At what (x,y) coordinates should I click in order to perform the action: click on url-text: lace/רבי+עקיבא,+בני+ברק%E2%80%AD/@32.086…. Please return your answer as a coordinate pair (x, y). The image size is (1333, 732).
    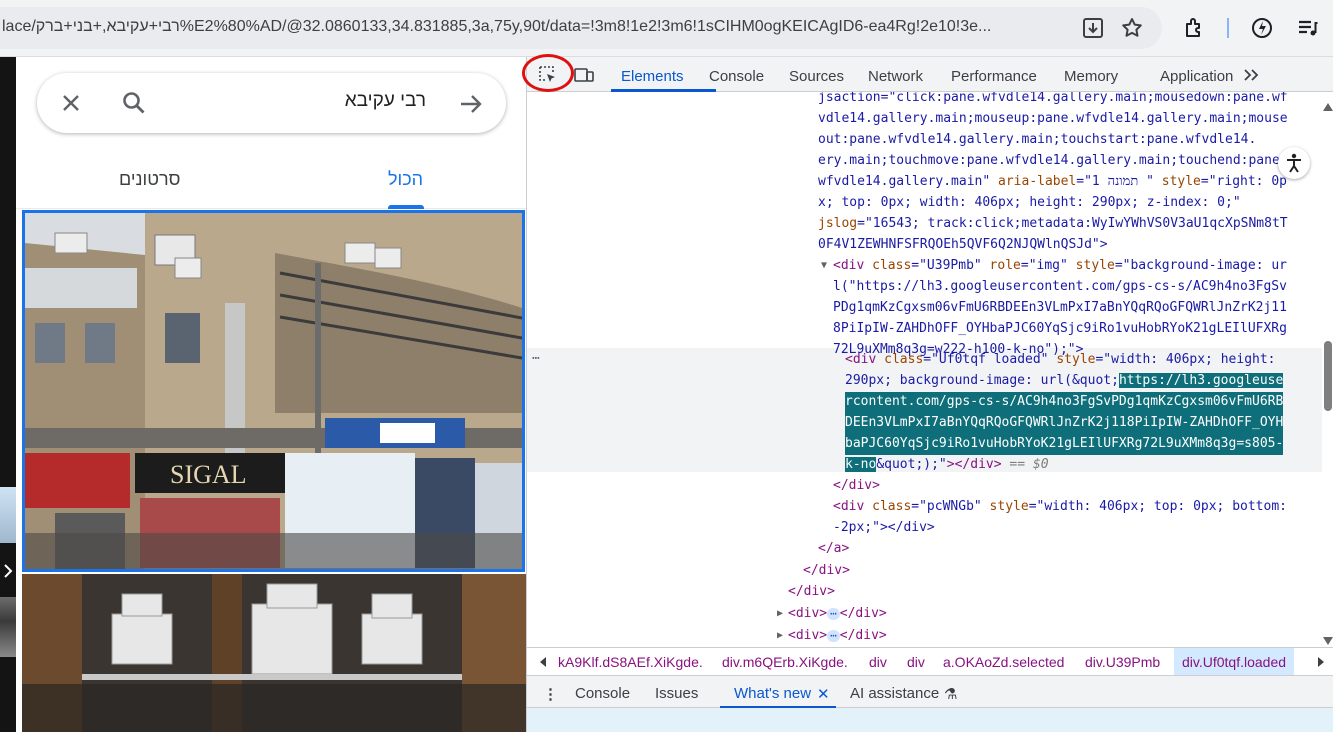
    Looking at the image, I should click on (535, 27).